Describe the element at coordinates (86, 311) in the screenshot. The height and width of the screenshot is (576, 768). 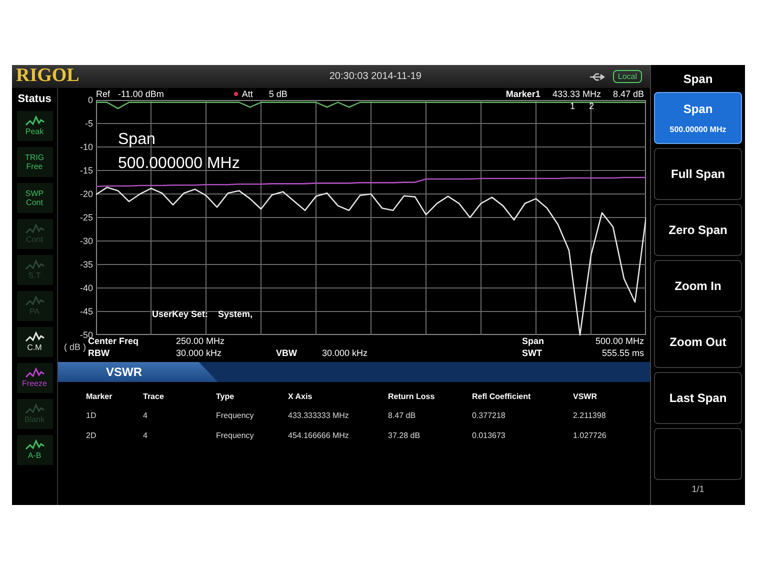
I see `y-tick-label: -45` at that location.